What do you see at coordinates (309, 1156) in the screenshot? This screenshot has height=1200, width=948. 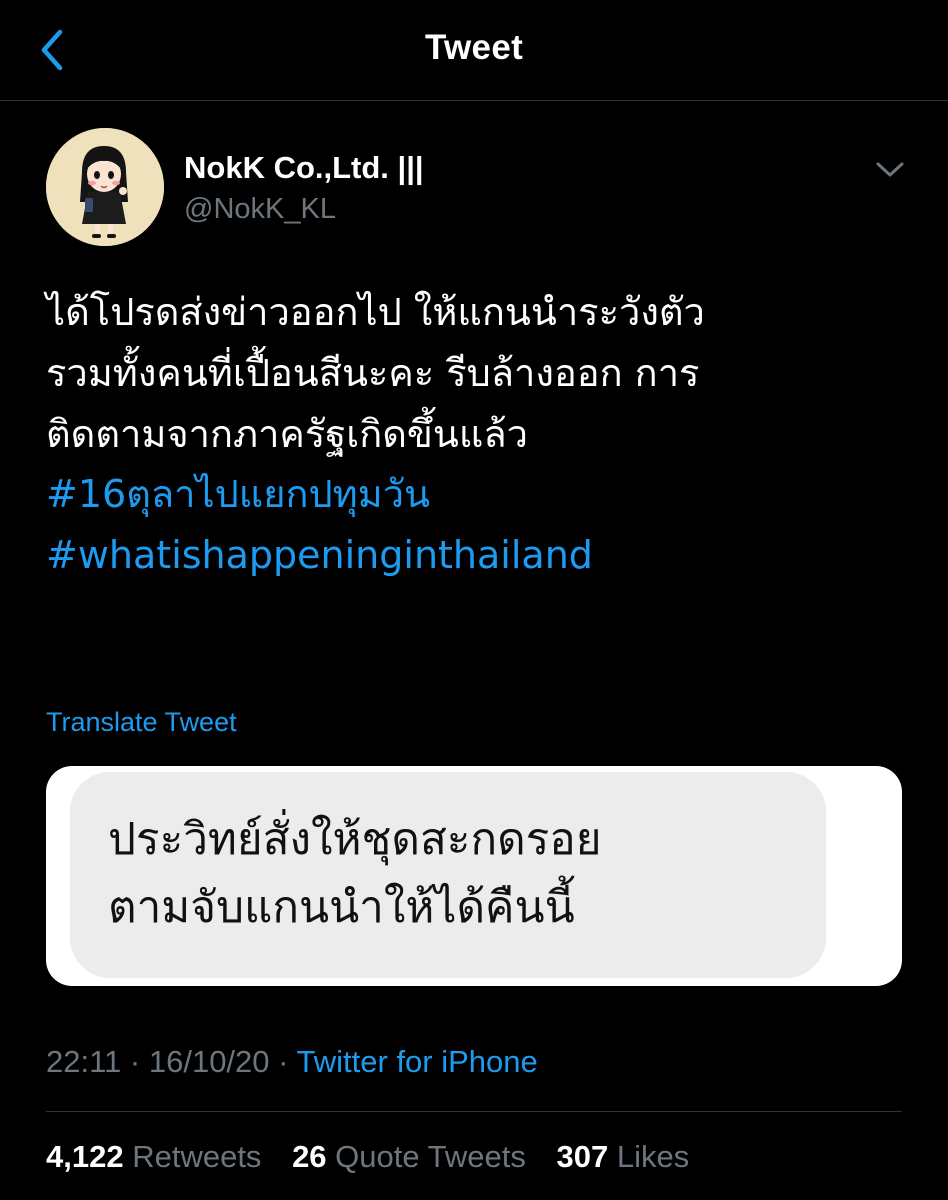 I see `quote-tweets-count: 26` at bounding box center [309, 1156].